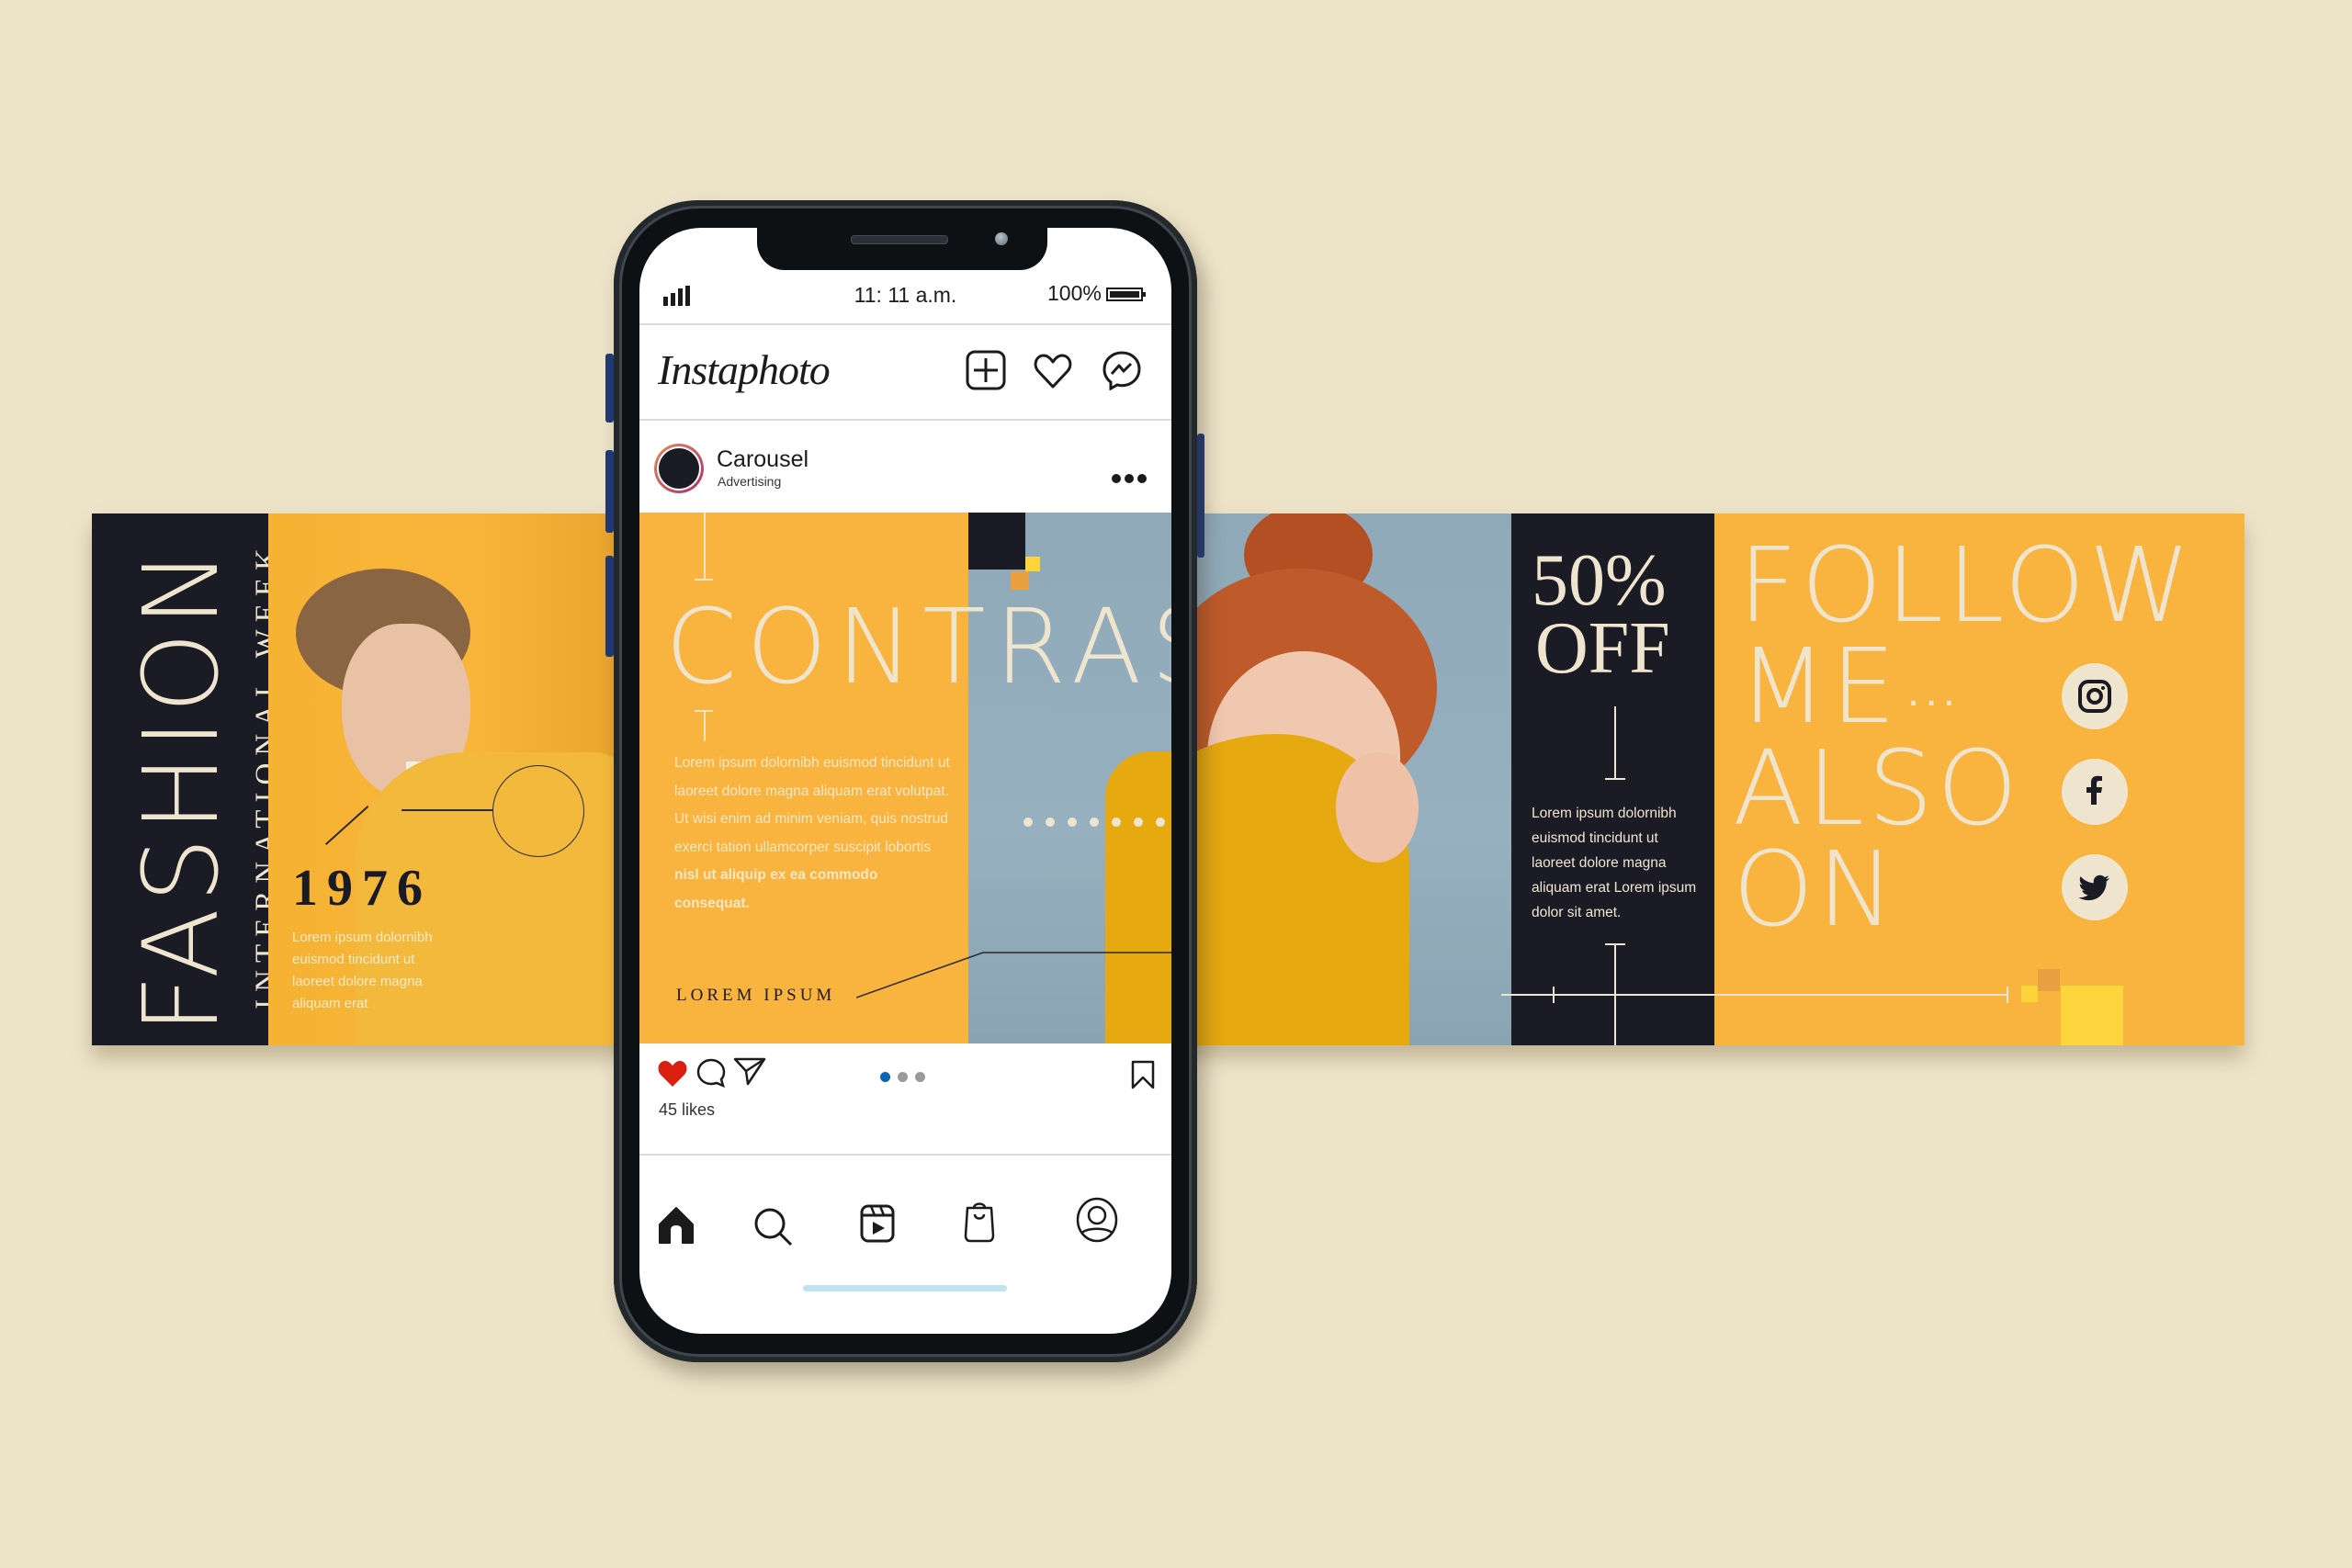  I want to click on new-post-button, so click(986, 370).